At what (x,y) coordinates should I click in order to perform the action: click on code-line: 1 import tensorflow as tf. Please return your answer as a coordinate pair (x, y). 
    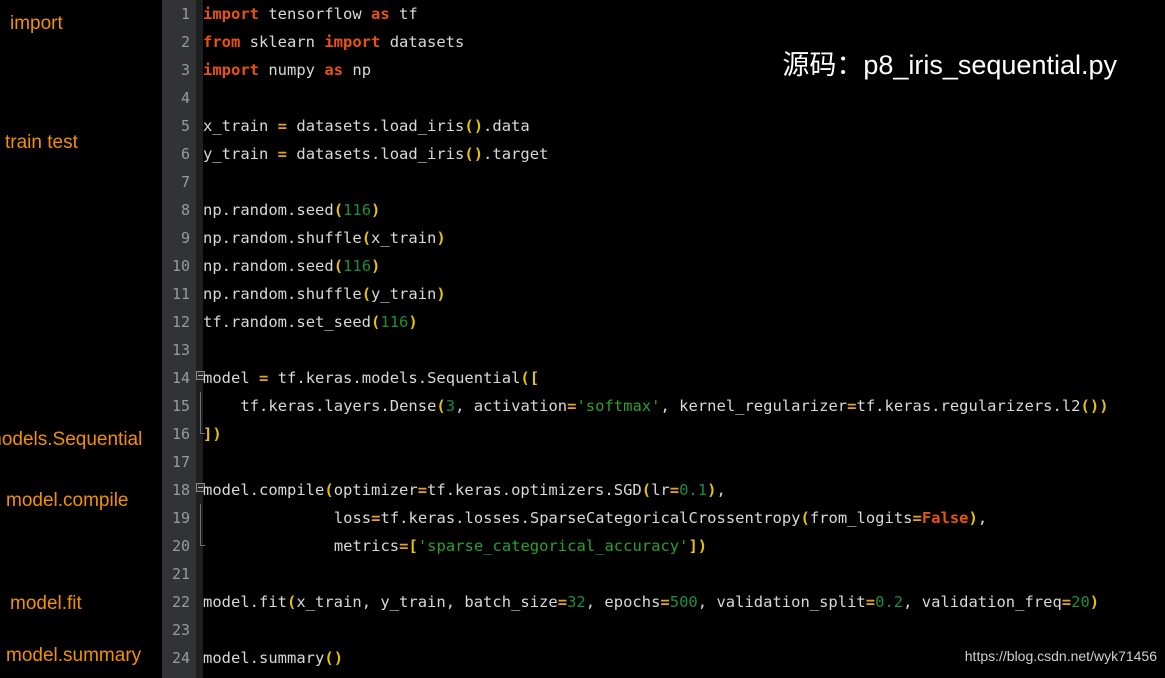
    Looking at the image, I should click on (663, 14).